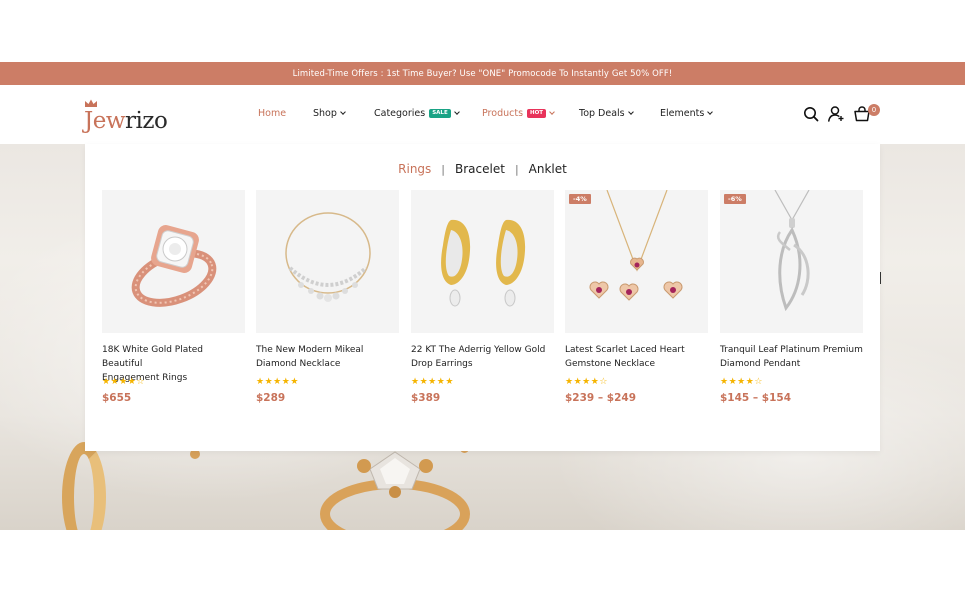  I want to click on product-price: $389, so click(426, 398).